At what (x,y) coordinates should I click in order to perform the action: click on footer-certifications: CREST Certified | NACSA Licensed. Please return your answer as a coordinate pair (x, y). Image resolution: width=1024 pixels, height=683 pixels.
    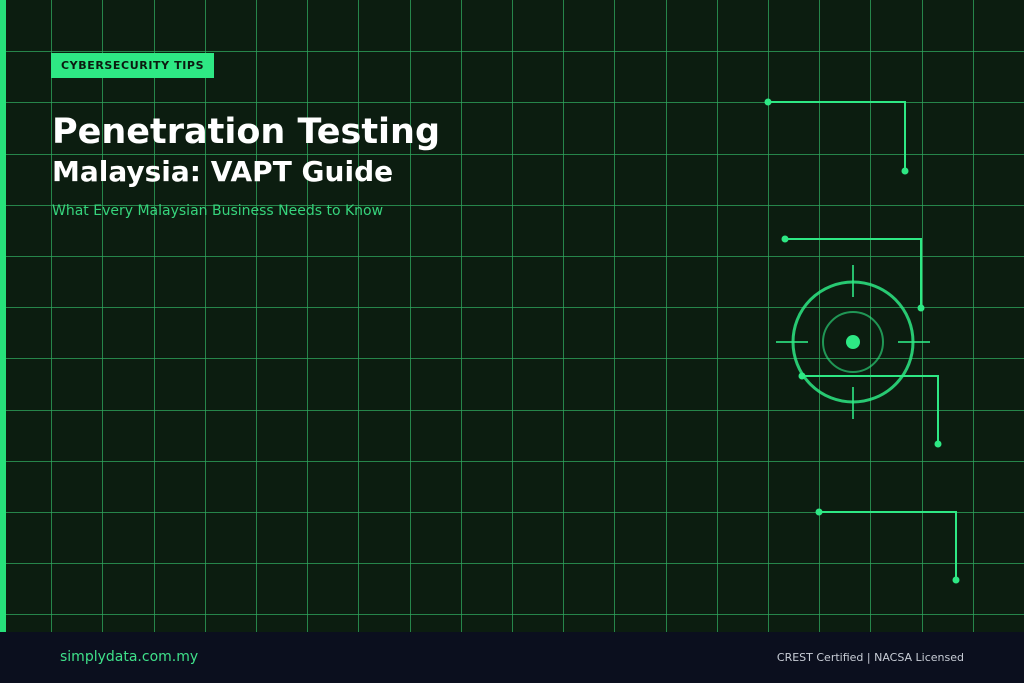
    Looking at the image, I should click on (870, 657).